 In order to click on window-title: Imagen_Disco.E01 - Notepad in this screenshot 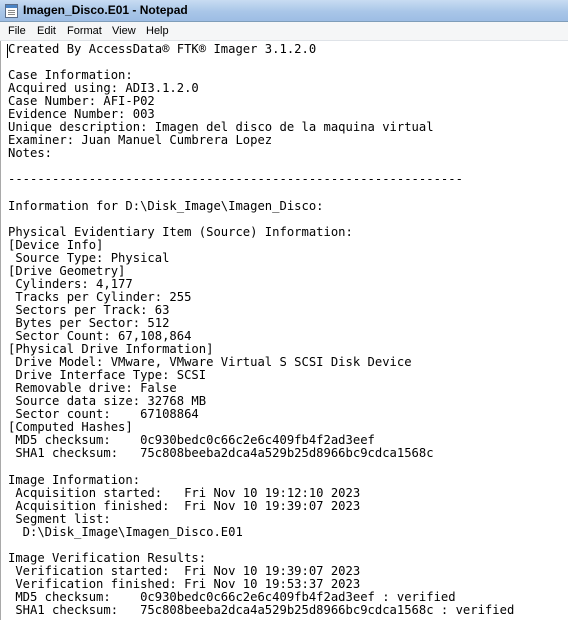, I will do `click(105, 10)`.